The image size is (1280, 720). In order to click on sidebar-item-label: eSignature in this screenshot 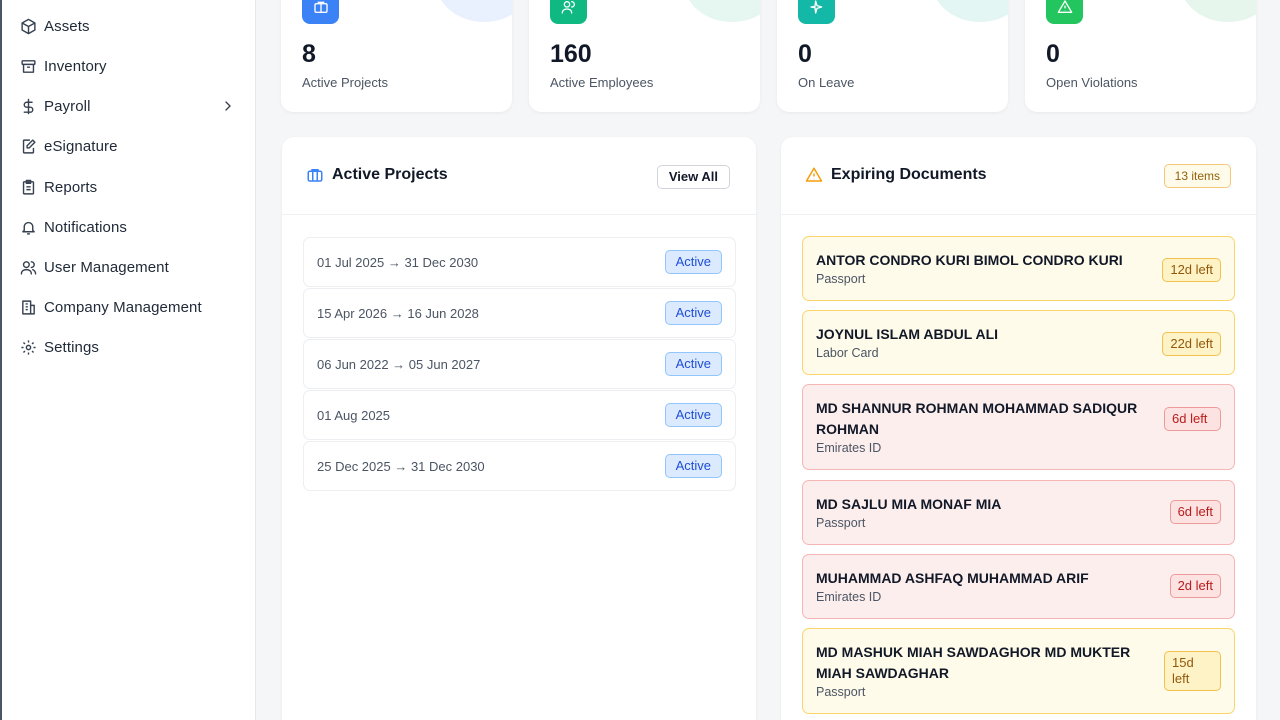, I will do `click(81, 146)`.